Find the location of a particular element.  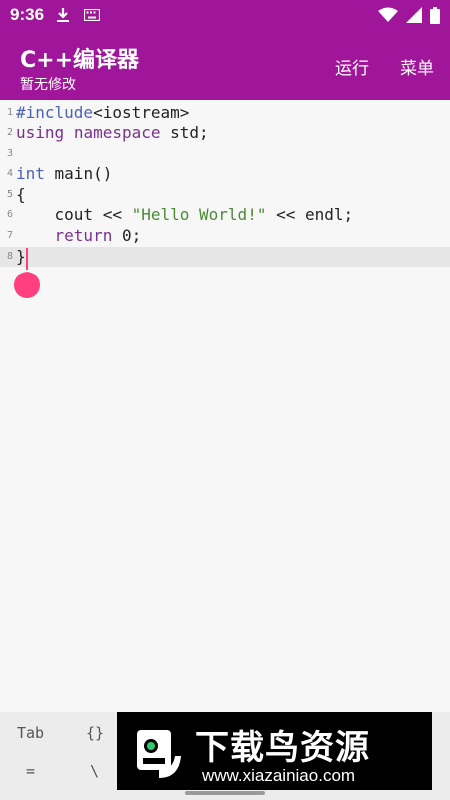

cursor-handle is located at coordinates (27, 283).